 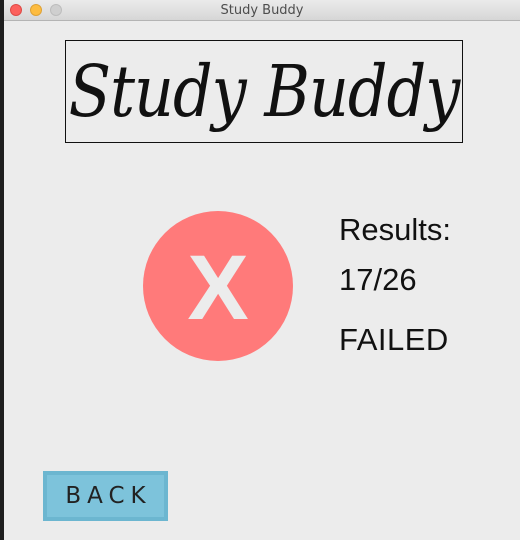 I want to click on failed-result-indicator: X, so click(x=218, y=286).